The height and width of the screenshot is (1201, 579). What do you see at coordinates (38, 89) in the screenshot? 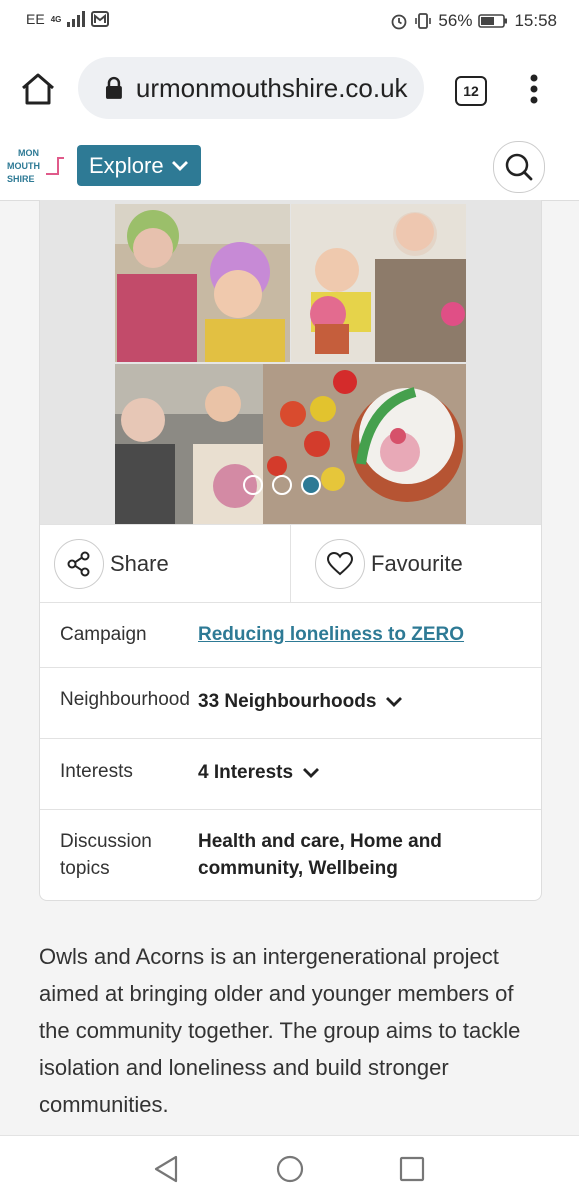
I see `home-icon` at bounding box center [38, 89].